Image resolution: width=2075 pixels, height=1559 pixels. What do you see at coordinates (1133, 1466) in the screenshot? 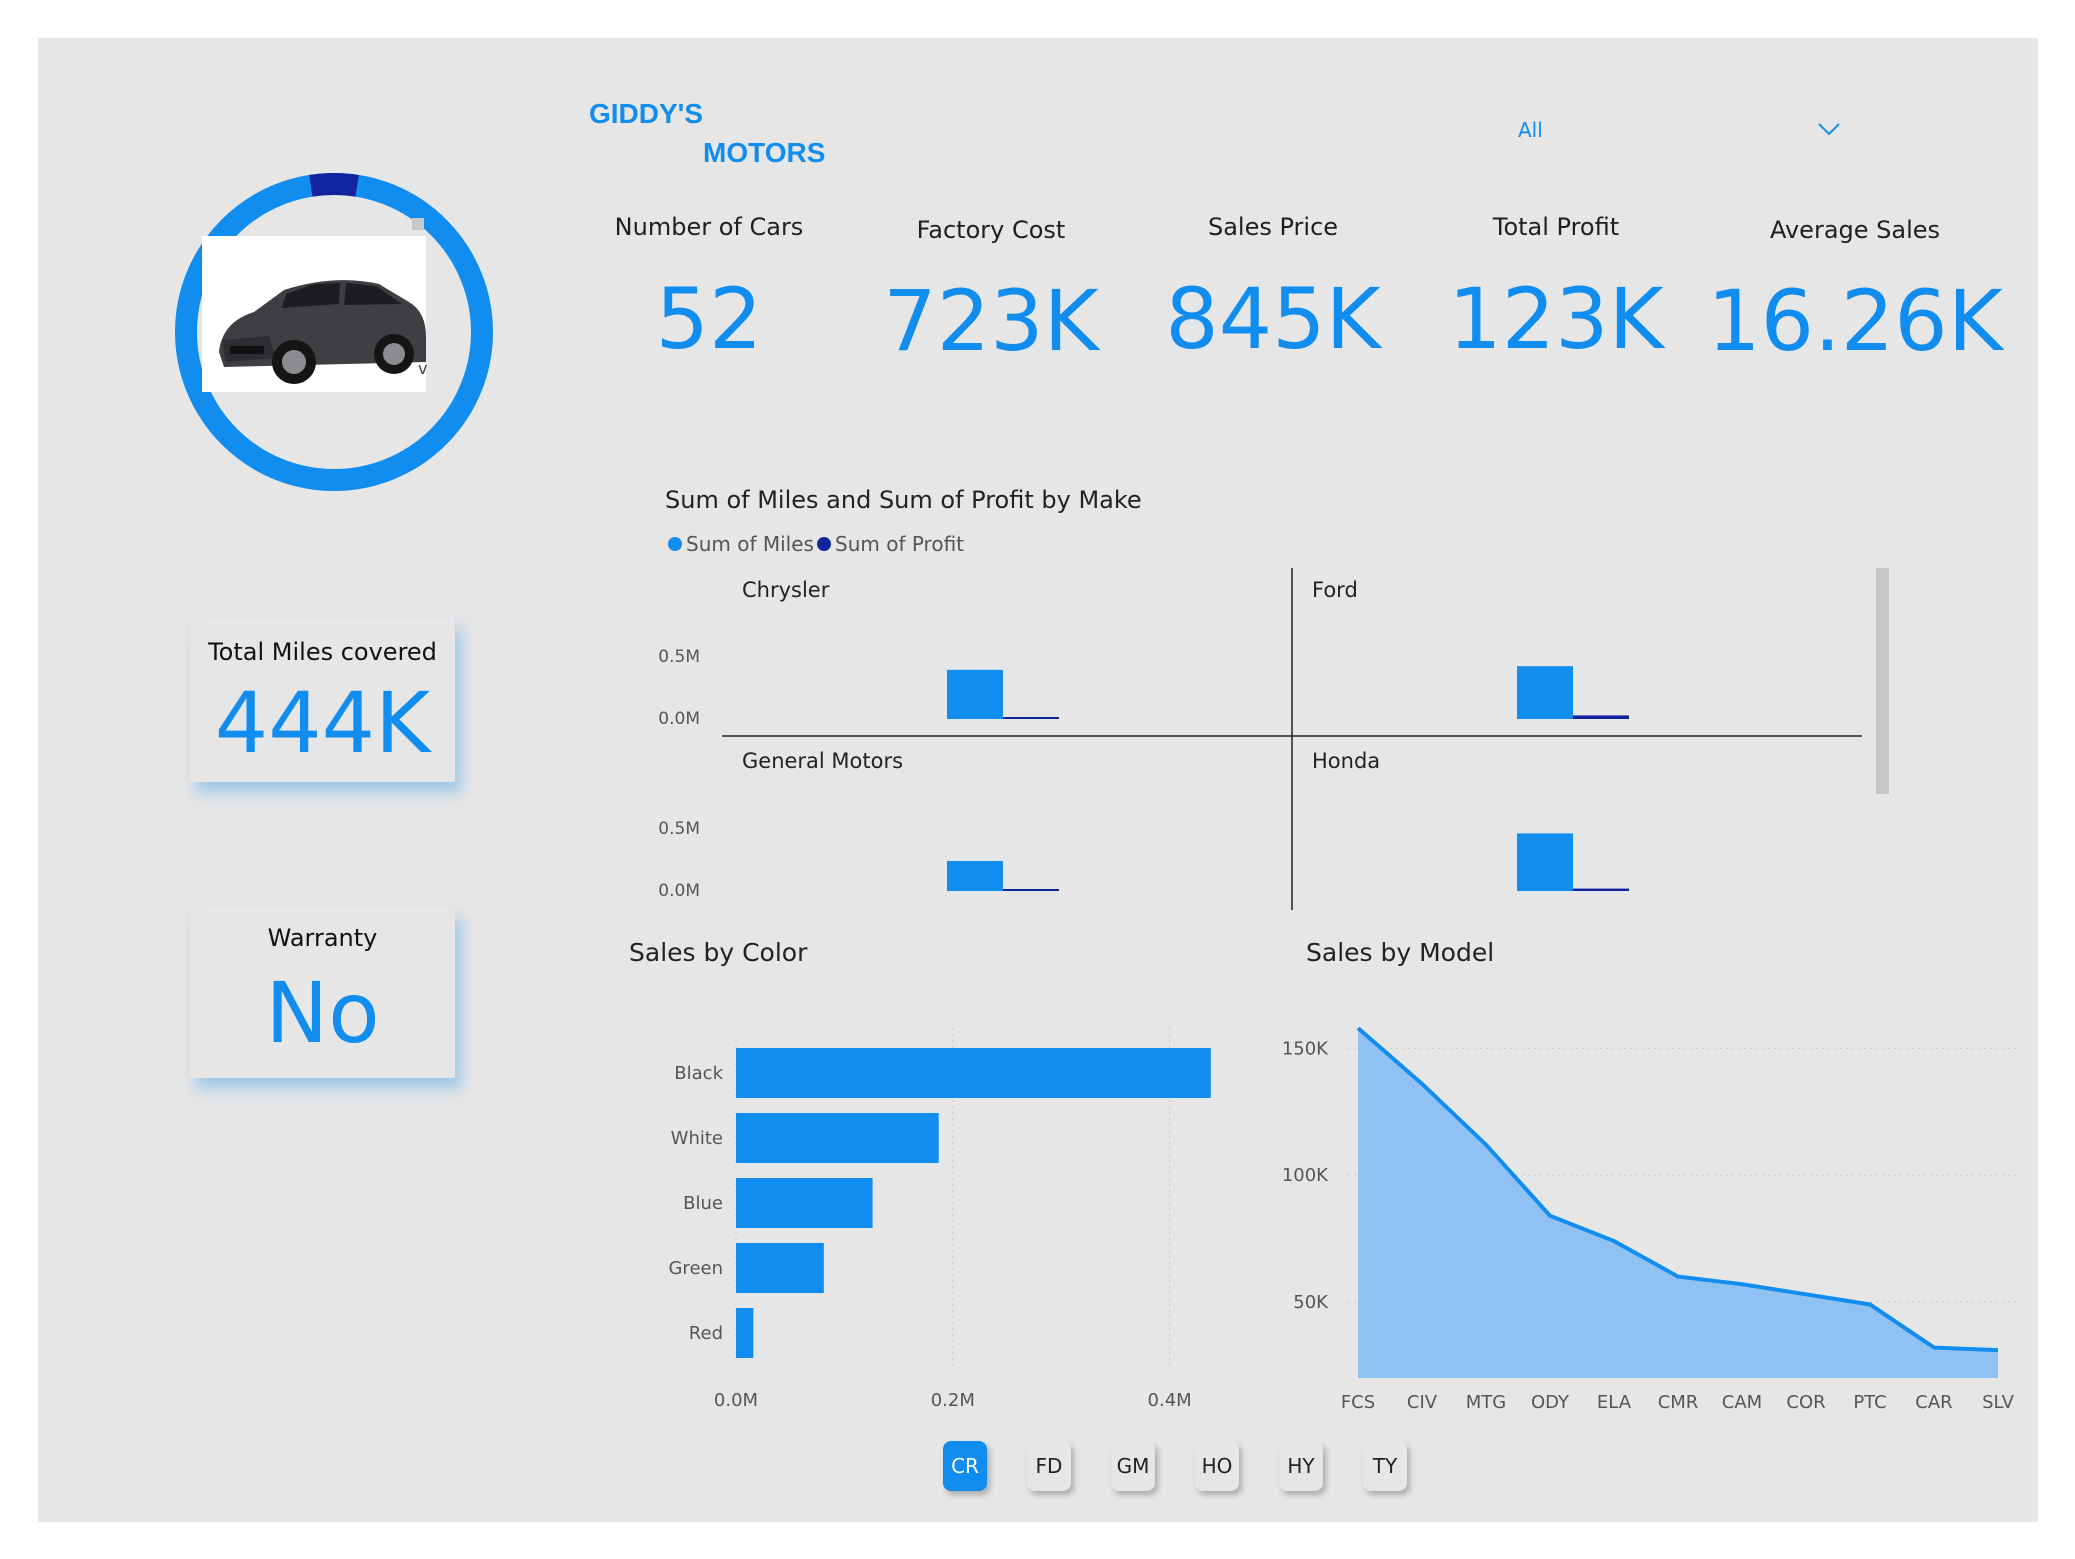
I see `nav-button-gm: GM` at bounding box center [1133, 1466].